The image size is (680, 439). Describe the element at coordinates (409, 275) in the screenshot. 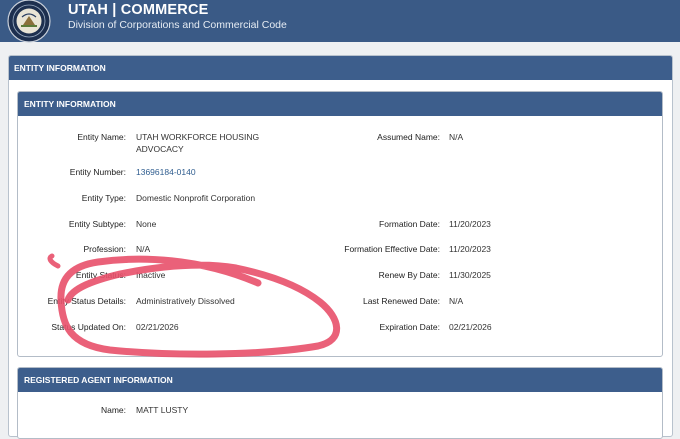

I see `renew-by-date-label: Renew By Date:` at that location.